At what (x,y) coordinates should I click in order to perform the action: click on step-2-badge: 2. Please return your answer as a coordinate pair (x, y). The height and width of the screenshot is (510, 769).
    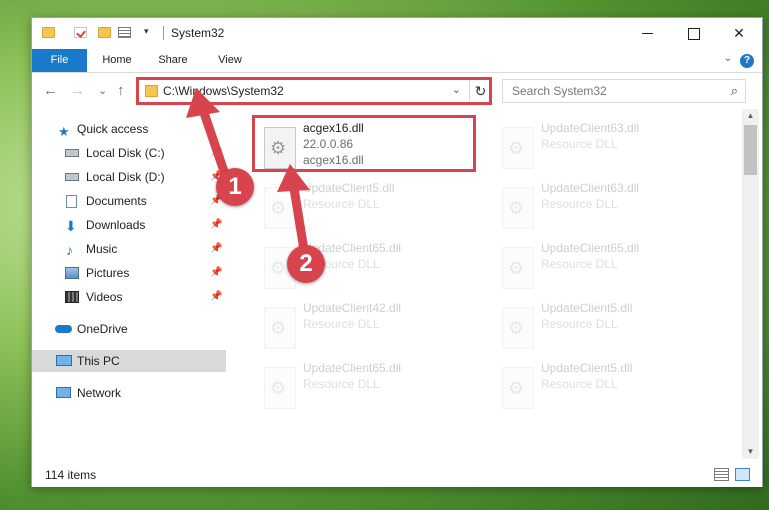
    Looking at the image, I should click on (306, 264).